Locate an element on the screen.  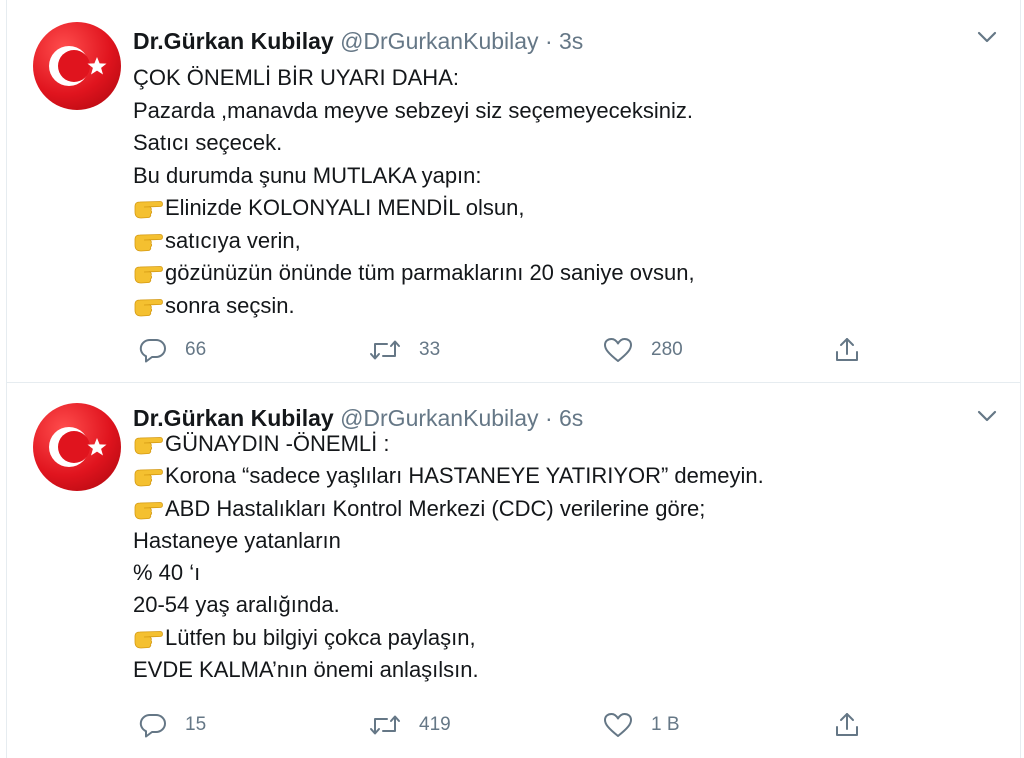
retweet-button: 33 is located at coordinates (404, 350).